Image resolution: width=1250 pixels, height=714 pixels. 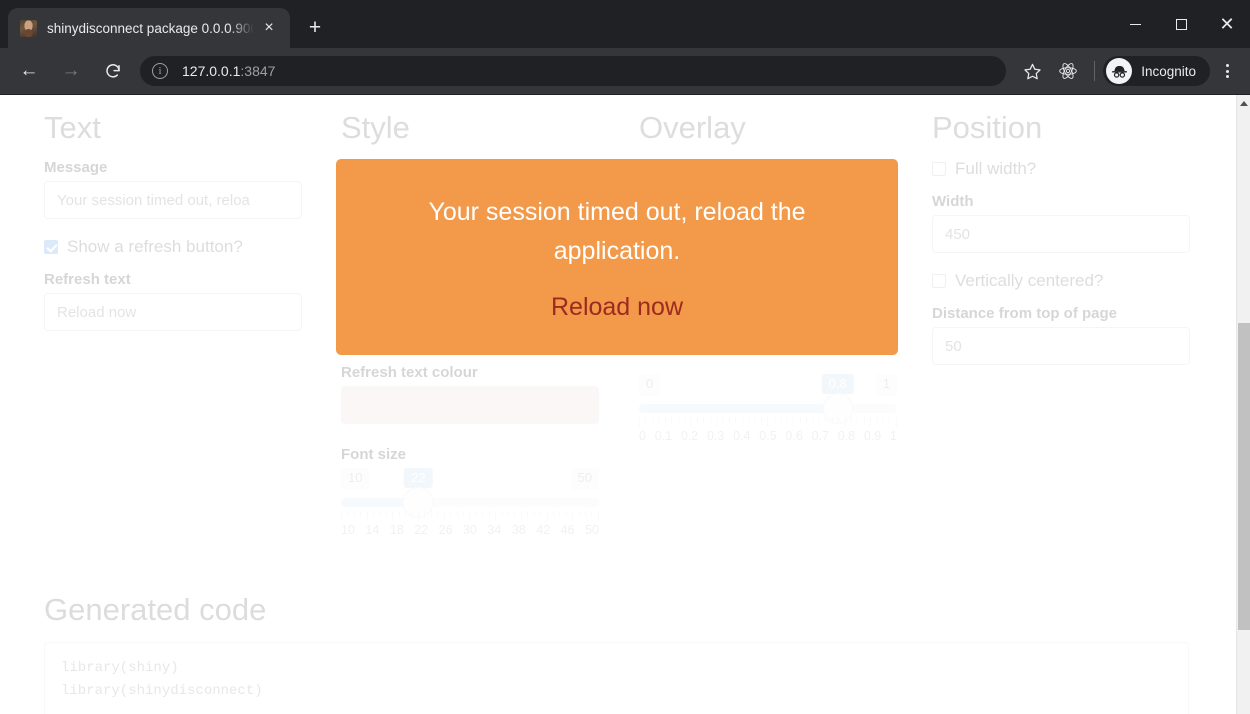 I want to click on font-size-tick-labels: 10 14 18 22 26 30 34 38 42 46 50, so click(x=470, y=530).